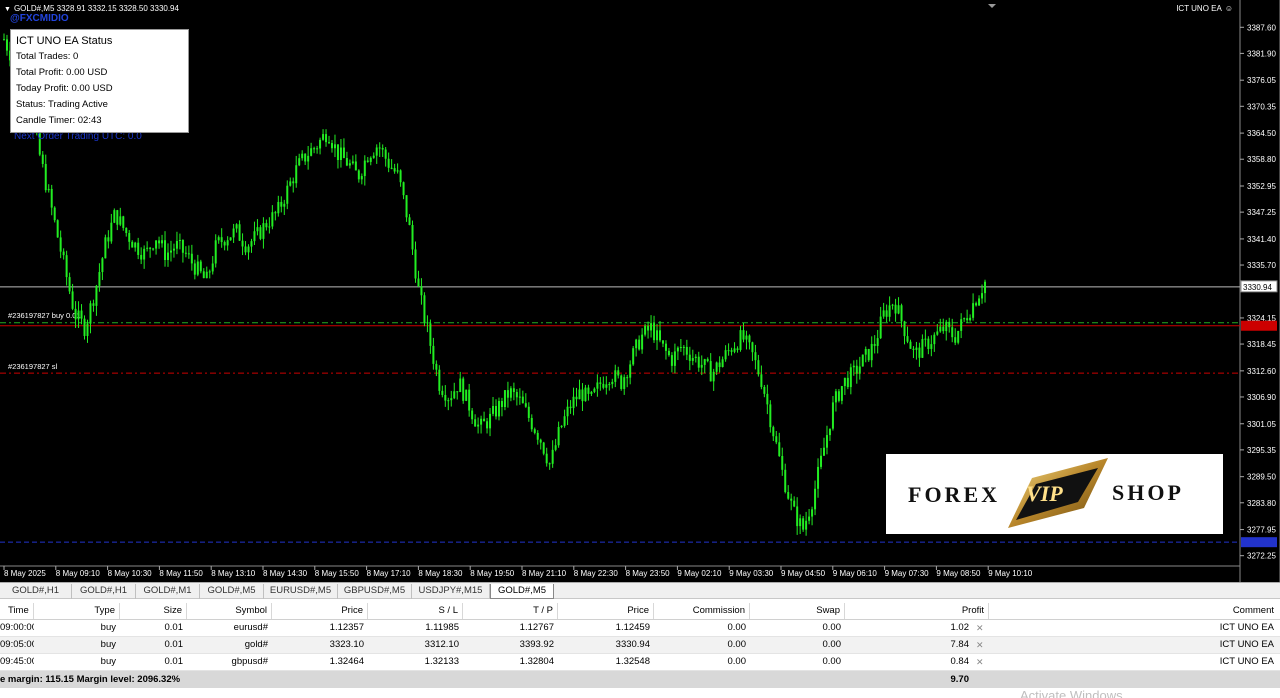  Describe the element at coordinates (7, 9) in the screenshot. I see `dropdown-triangle-icon: ▼` at that location.